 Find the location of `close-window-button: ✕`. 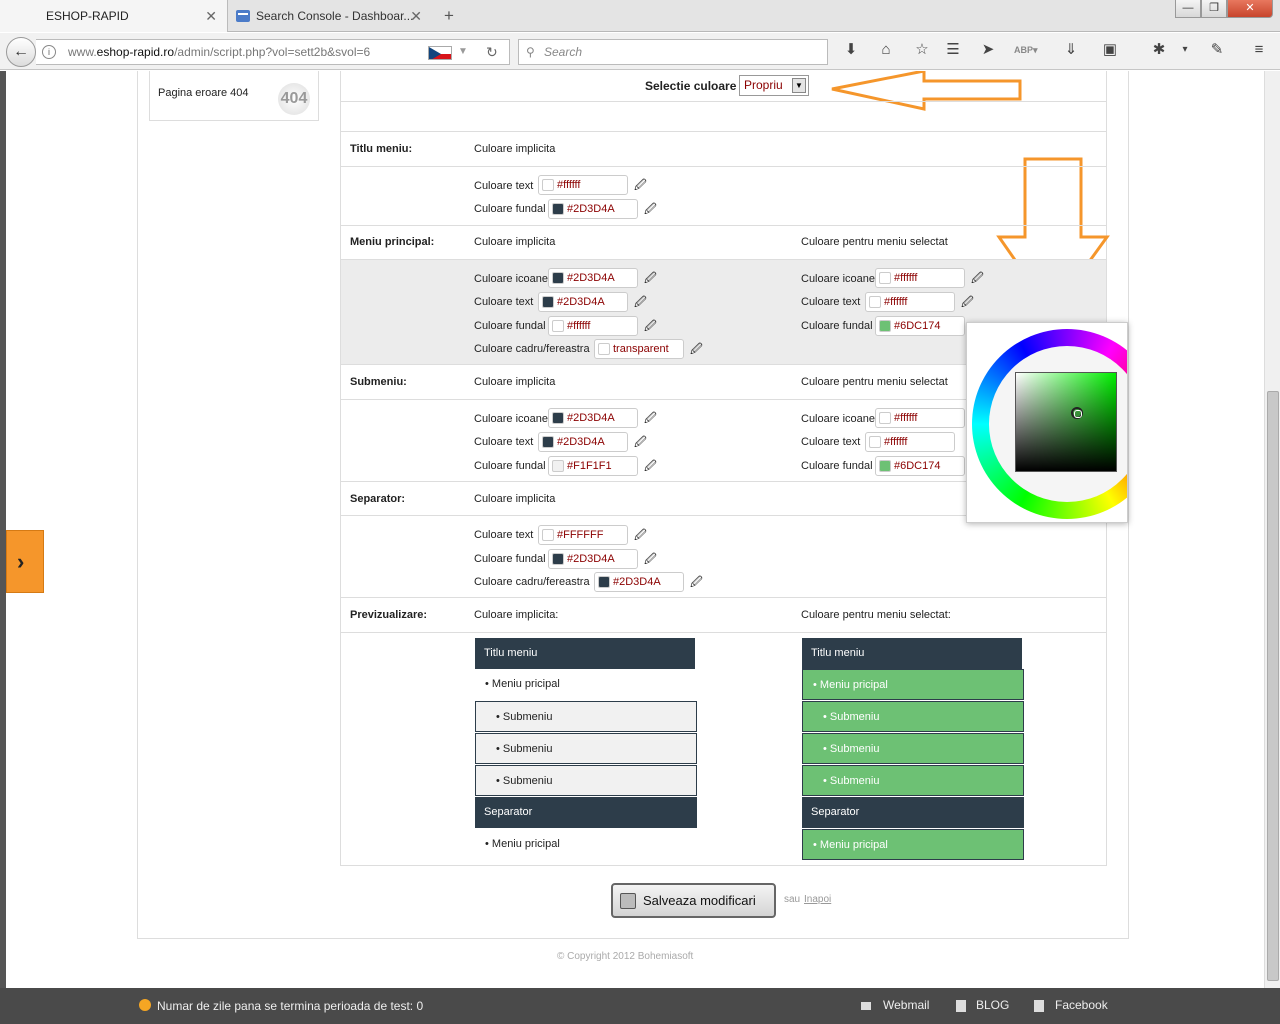

close-window-button: ✕ is located at coordinates (1250, 9).